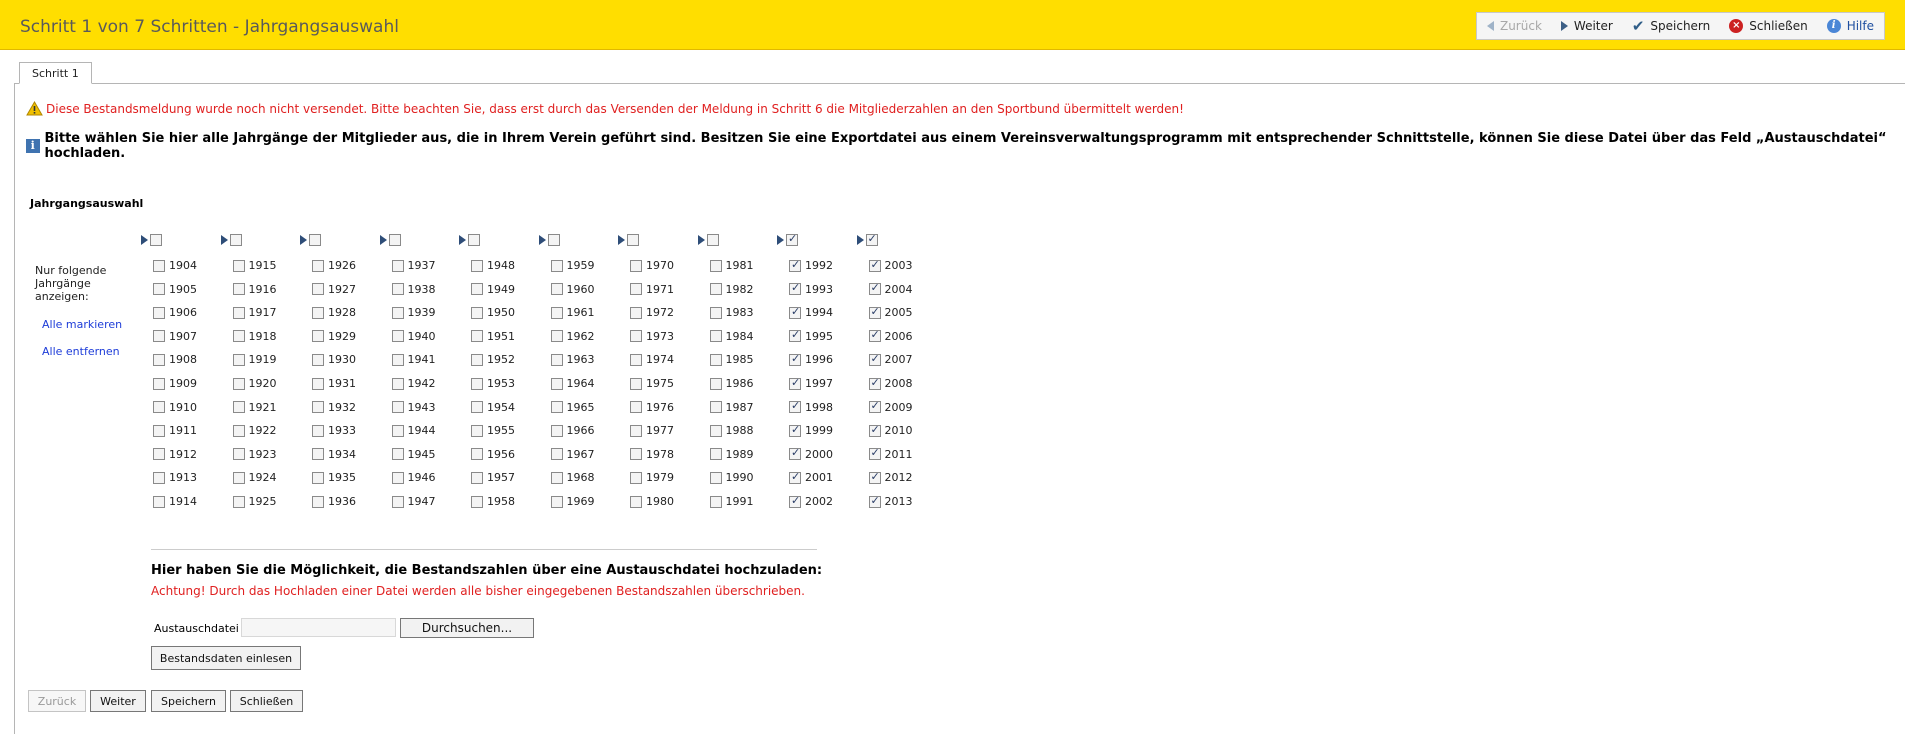 Image resolution: width=1905 pixels, height=734 pixels. I want to click on toolbar-back-button: Zurück, so click(1514, 26).